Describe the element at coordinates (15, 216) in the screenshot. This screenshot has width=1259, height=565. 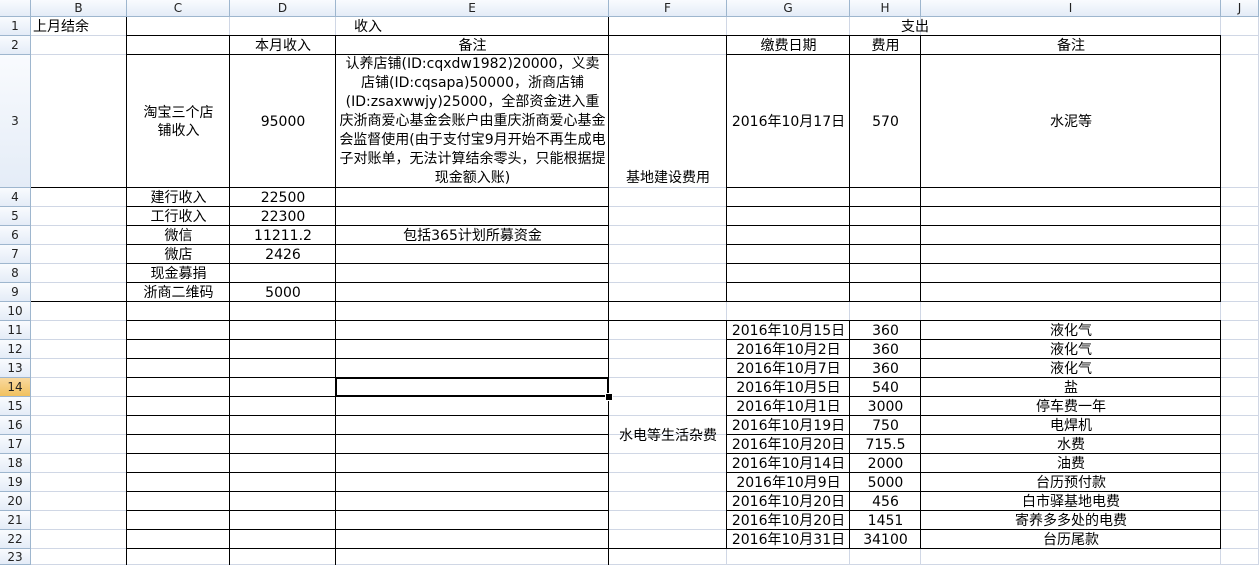
I see `row-header-5: 5` at that location.